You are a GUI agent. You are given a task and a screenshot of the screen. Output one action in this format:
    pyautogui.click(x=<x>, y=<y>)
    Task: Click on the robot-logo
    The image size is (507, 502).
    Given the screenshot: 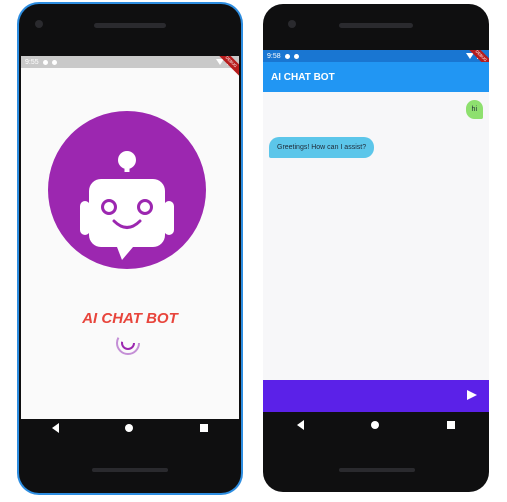 What is the action you would take?
    pyautogui.click(x=127, y=190)
    